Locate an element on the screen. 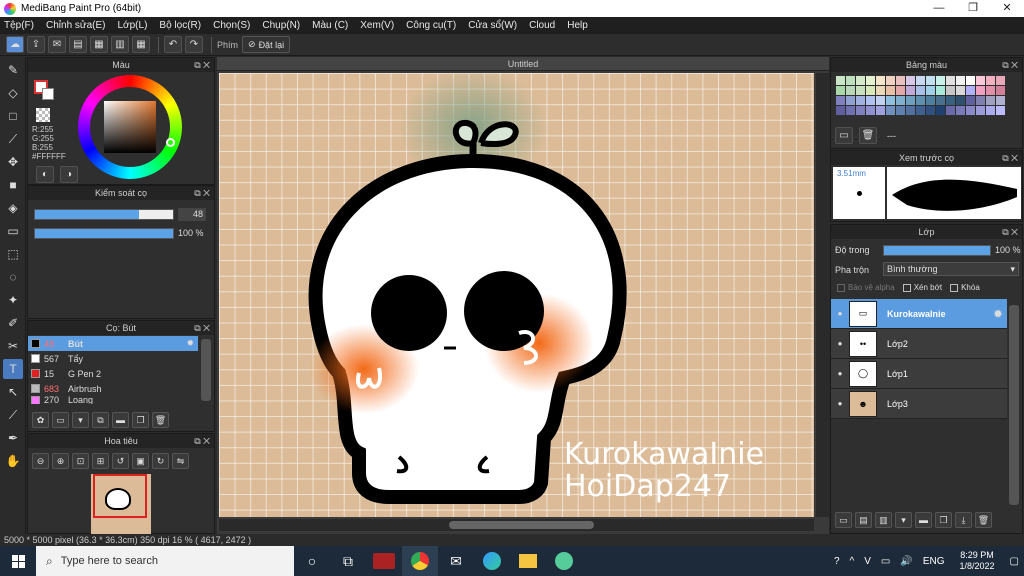 Image resolution: width=1024 pixels, height=576 pixels. protect-alpha-checkbox: Bảo vệ alpha is located at coordinates (866, 287).